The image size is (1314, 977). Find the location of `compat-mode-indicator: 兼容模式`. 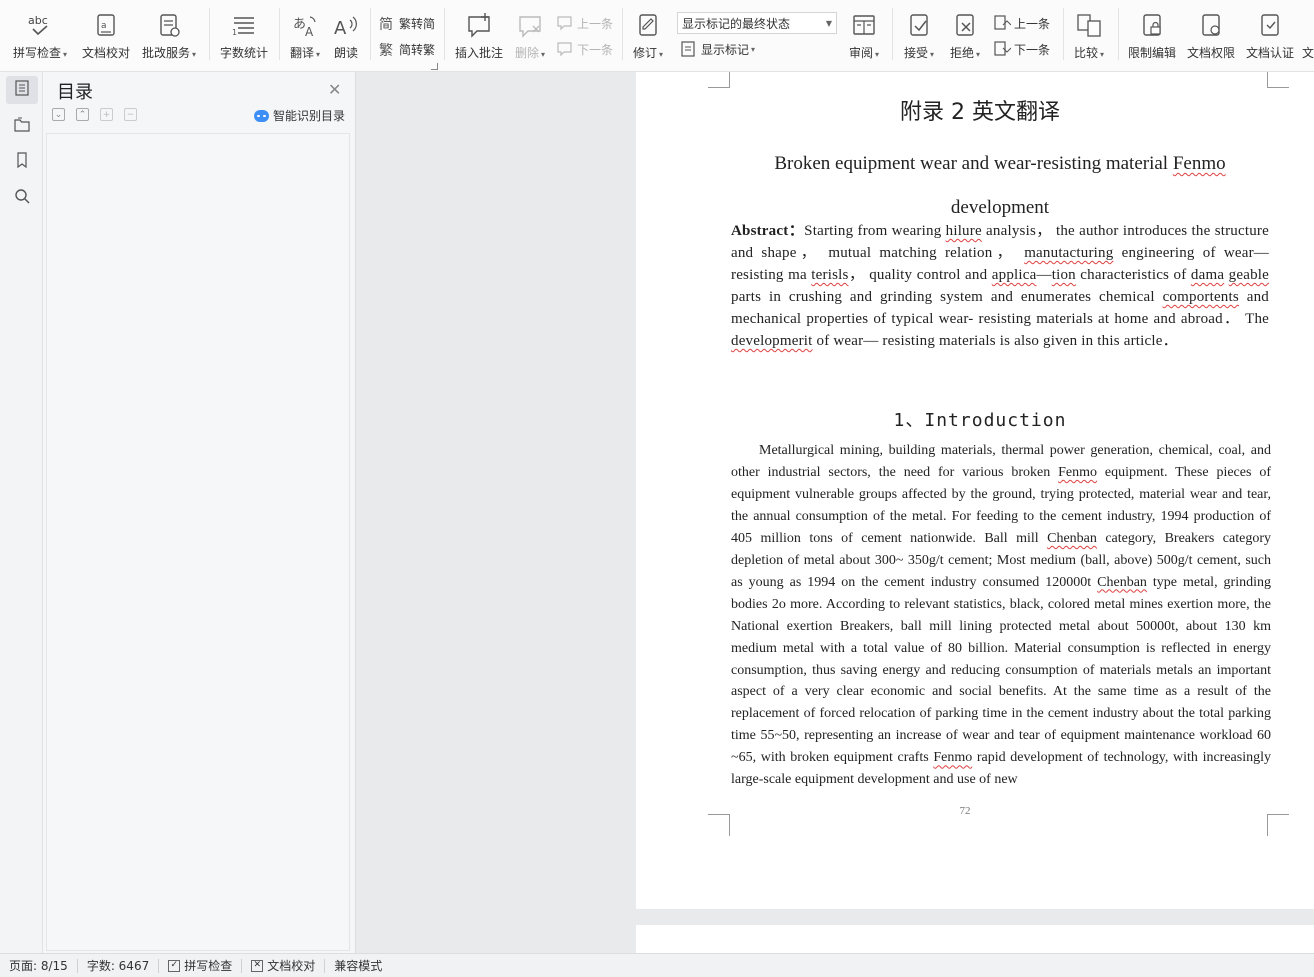

compat-mode-indicator: 兼容模式 is located at coordinates (358, 966).